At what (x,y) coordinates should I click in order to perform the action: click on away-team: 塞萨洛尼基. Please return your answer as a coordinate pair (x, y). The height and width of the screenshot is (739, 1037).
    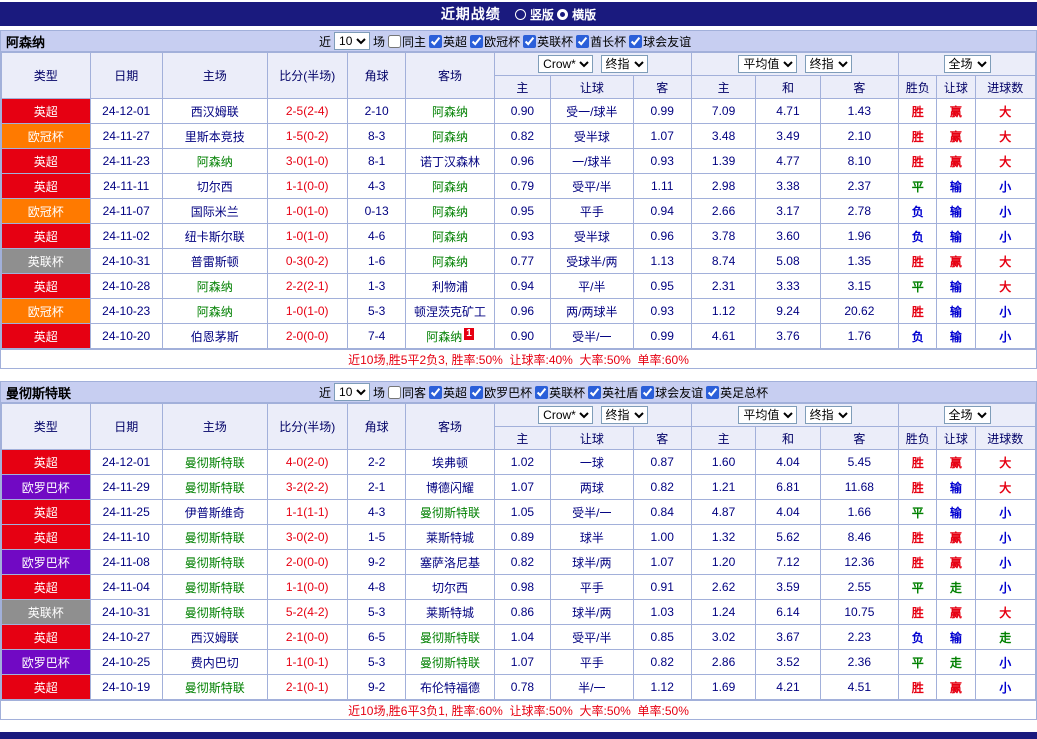
    Looking at the image, I should click on (450, 562).